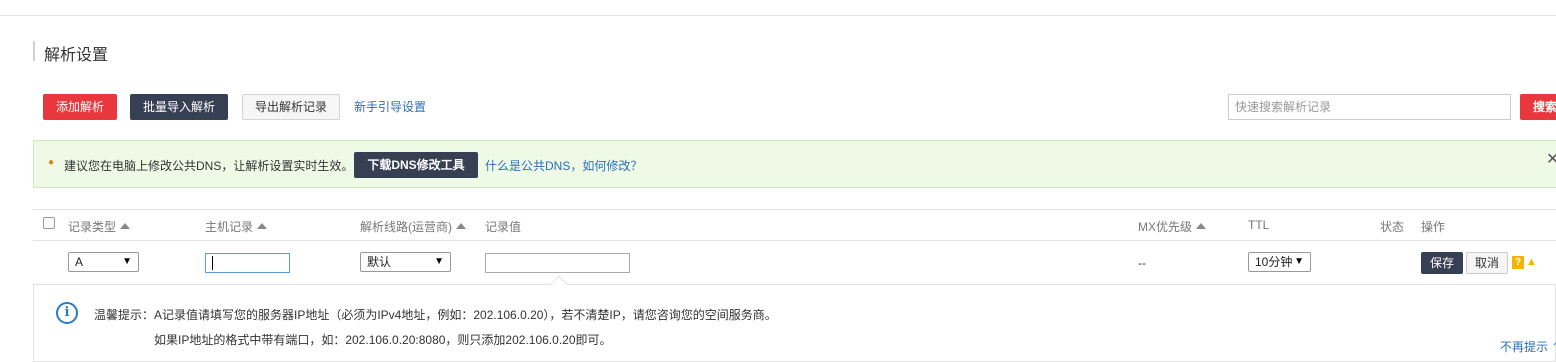 The image size is (1556, 362). Describe the element at coordinates (1392, 227) in the screenshot. I see `header-status: 状态` at that location.